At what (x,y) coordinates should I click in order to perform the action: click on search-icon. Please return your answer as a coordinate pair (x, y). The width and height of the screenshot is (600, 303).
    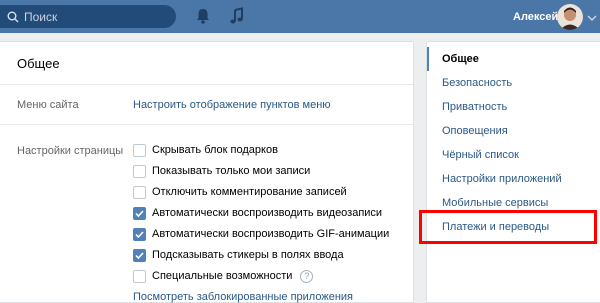
    Looking at the image, I should click on (13, 16).